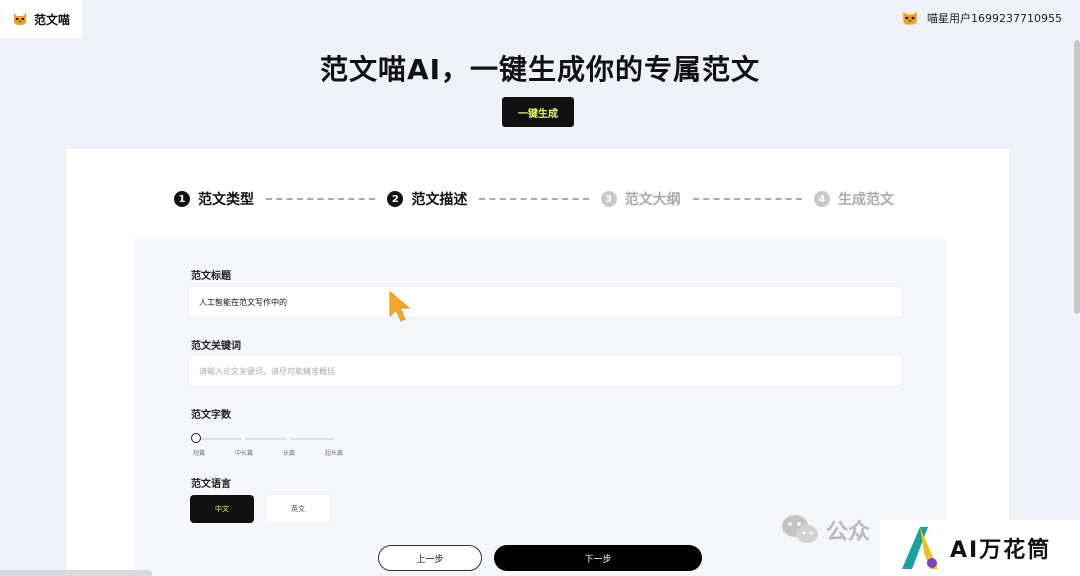  Describe the element at coordinates (994, 18) in the screenshot. I see `user-name: 喵星用户1699237710955` at that location.